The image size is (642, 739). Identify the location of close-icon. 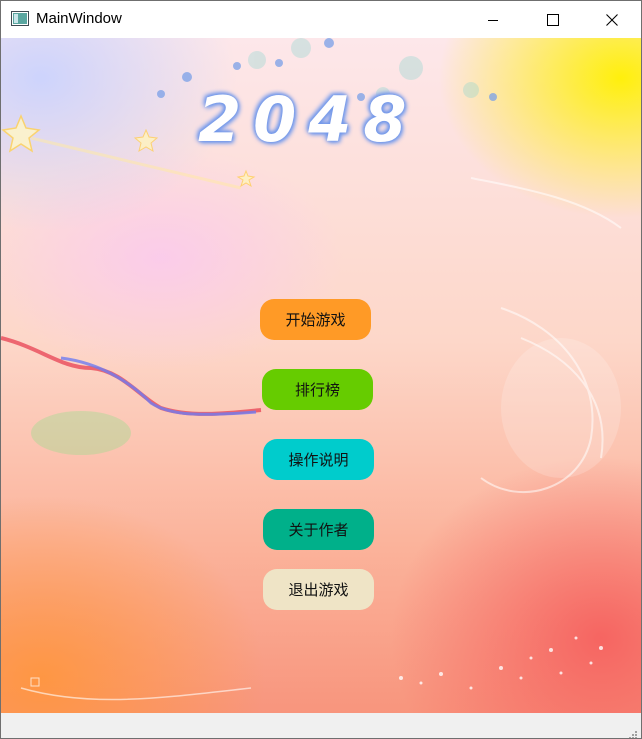
(612, 19).